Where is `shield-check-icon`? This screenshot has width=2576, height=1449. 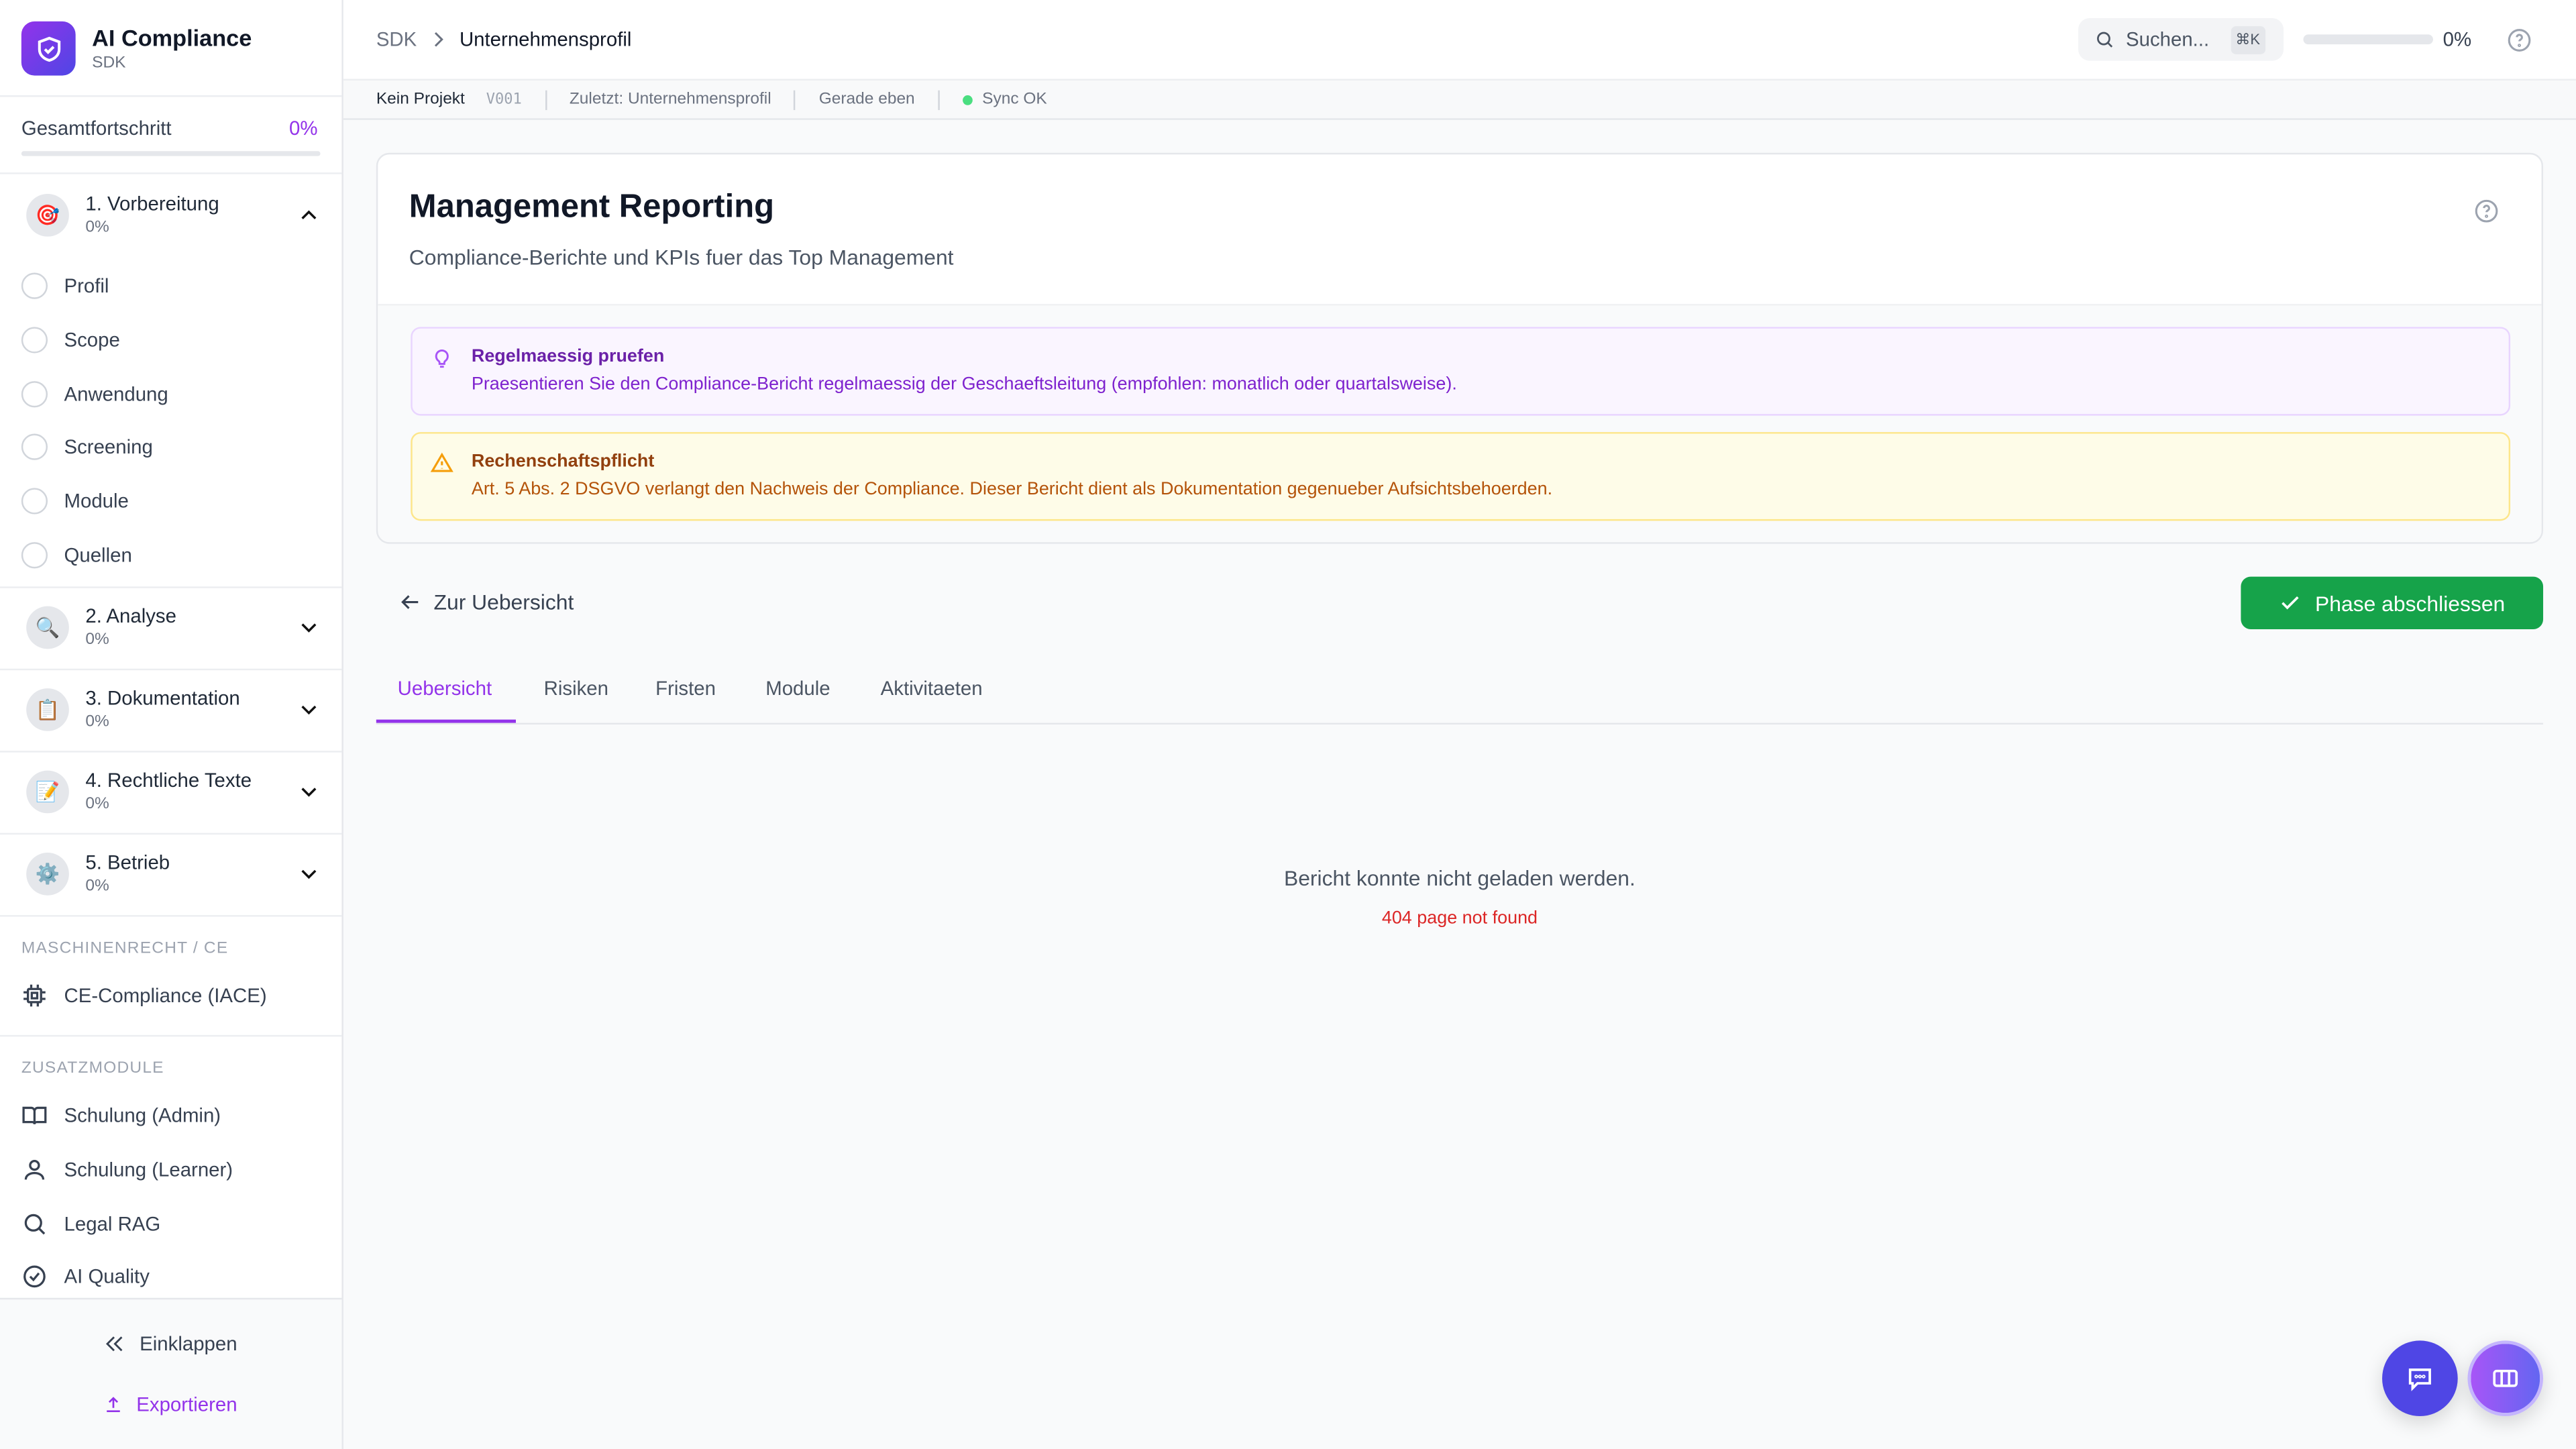
shield-check-icon is located at coordinates (48, 48).